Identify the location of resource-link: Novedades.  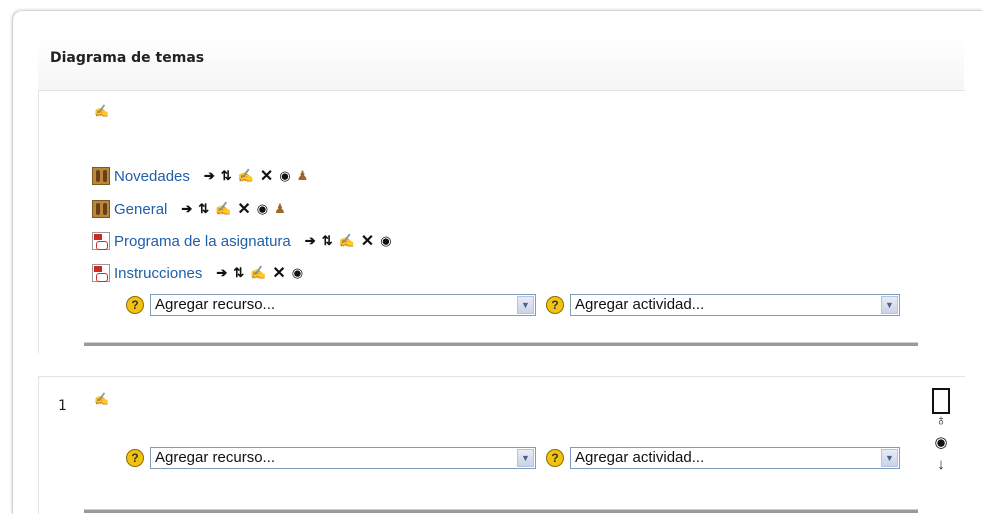
(152, 176).